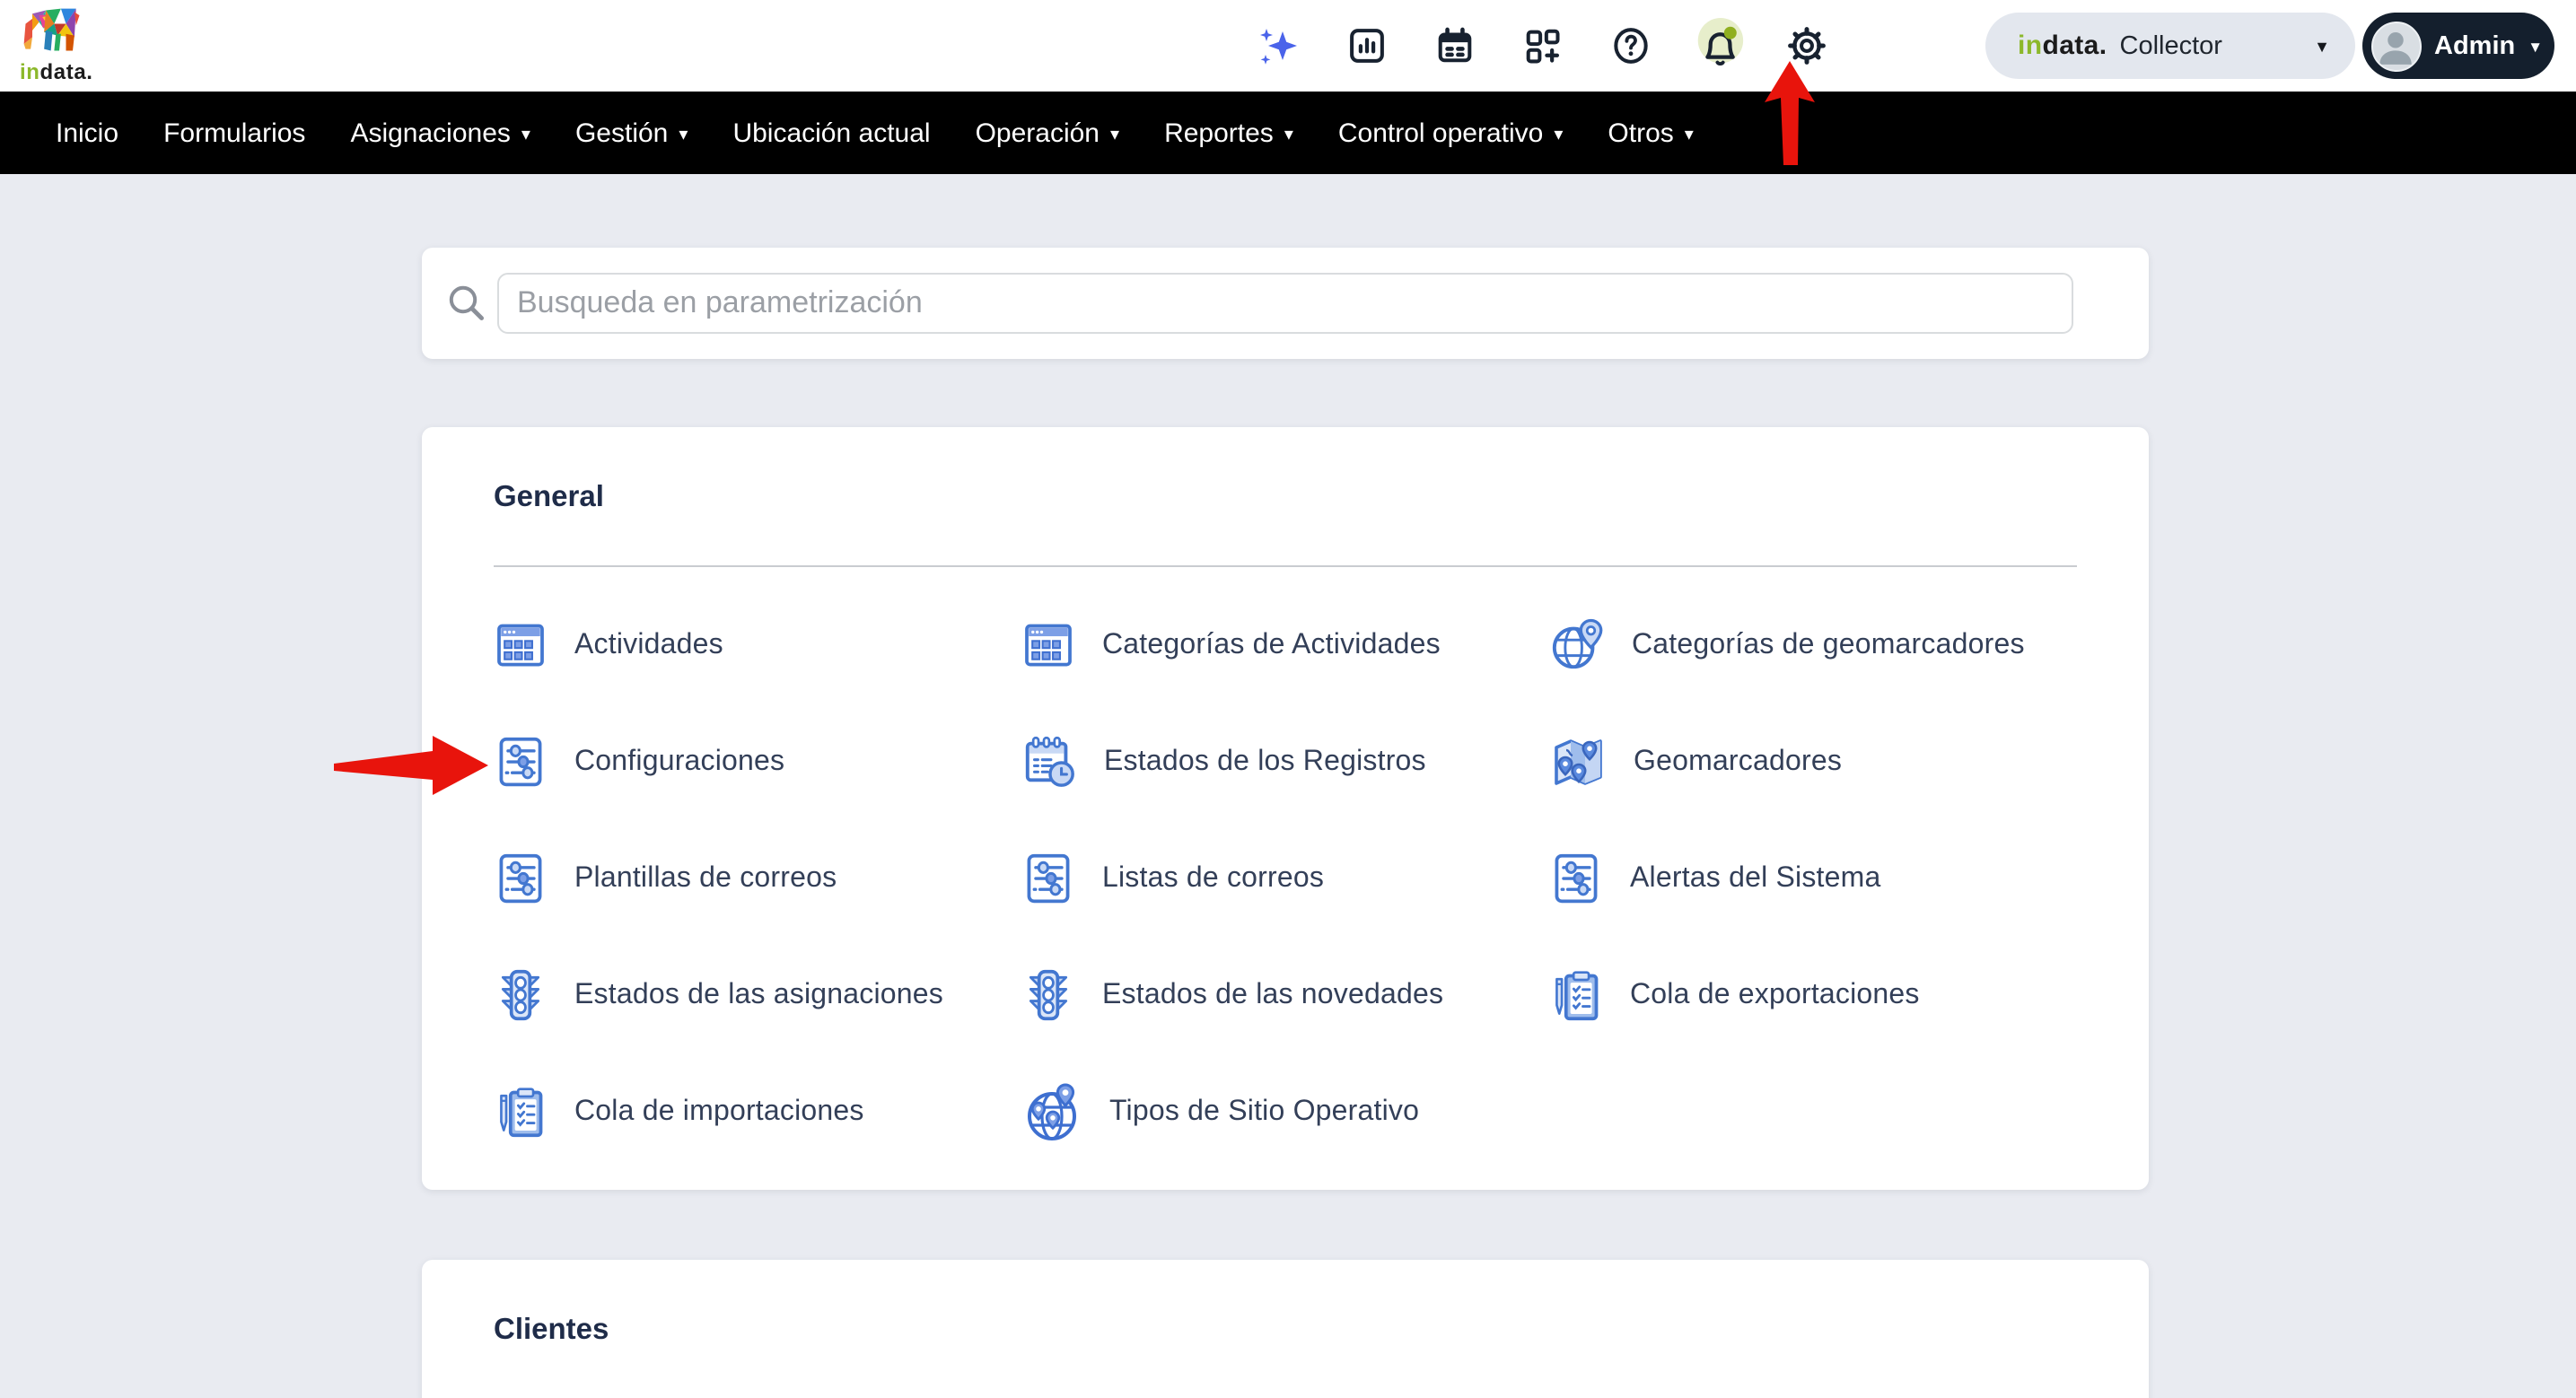 This screenshot has width=2576, height=1398. I want to click on globe-pins-icon, so click(1051, 1111).